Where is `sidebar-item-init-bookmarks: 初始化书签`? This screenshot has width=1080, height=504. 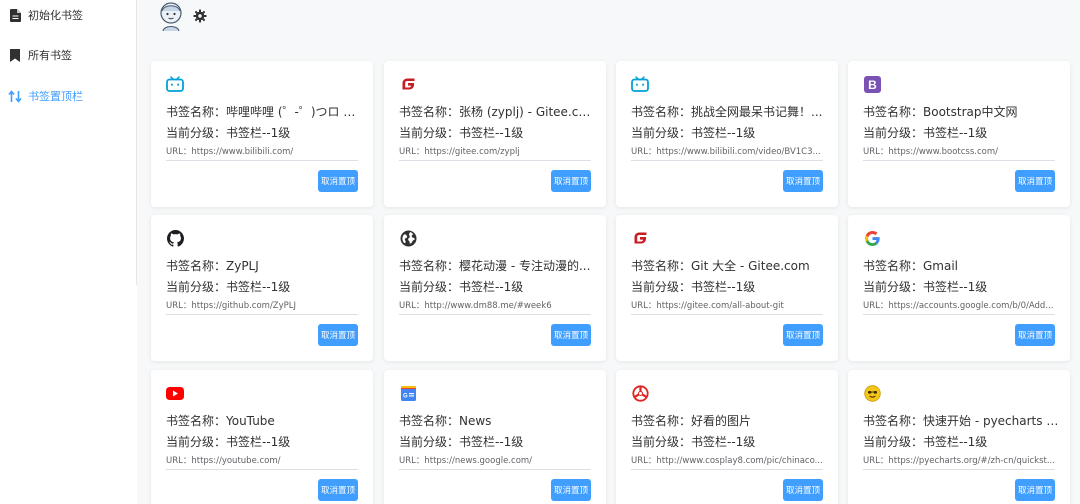 sidebar-item-init-bookmarks: 初始化书签 is located at coordinates (68, 15).